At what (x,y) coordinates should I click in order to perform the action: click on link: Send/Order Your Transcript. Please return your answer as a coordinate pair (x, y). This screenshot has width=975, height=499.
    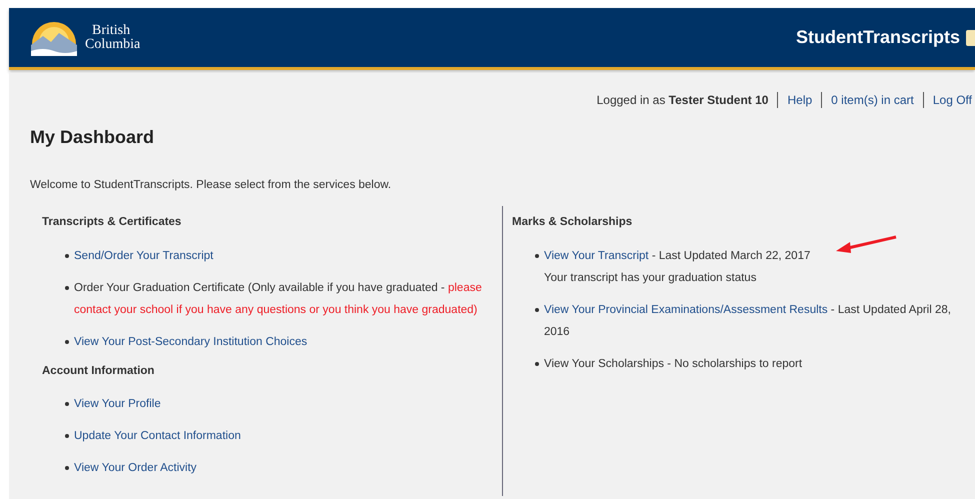
    Looking at the image, I should click on (144, 256).